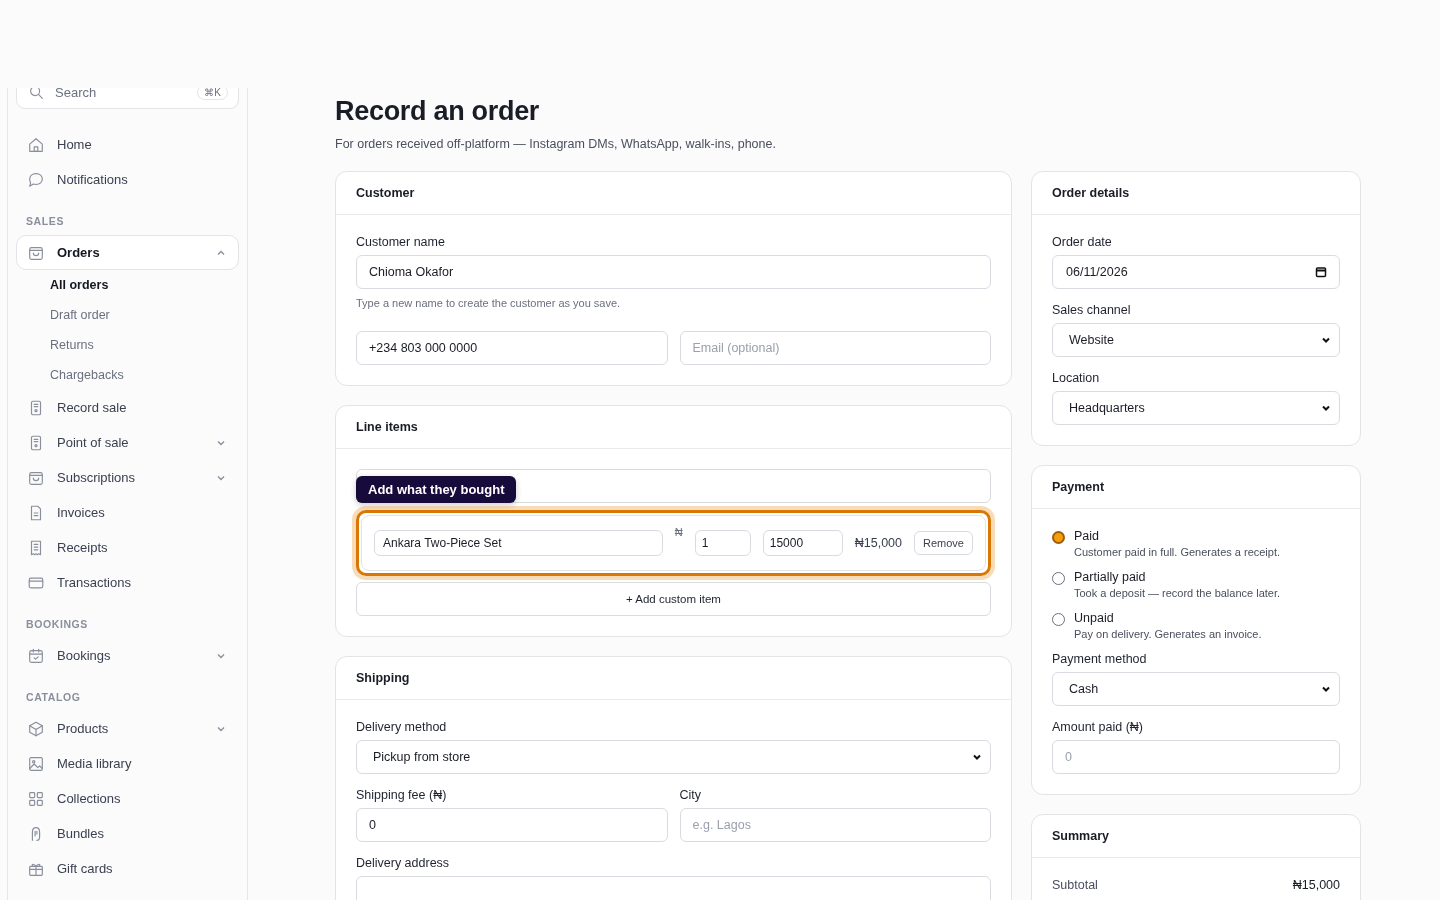 This screenshot has width=1440, height=900. What do you see at coordinates (36, 94) in the screenshot?
I see `search-icon` at bounding box center [36, 94].